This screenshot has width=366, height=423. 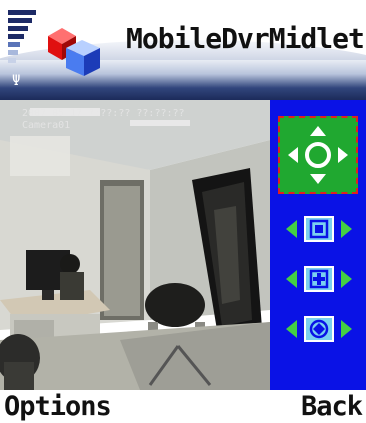 I want to click on iris-control, so click(x=319, y=329).